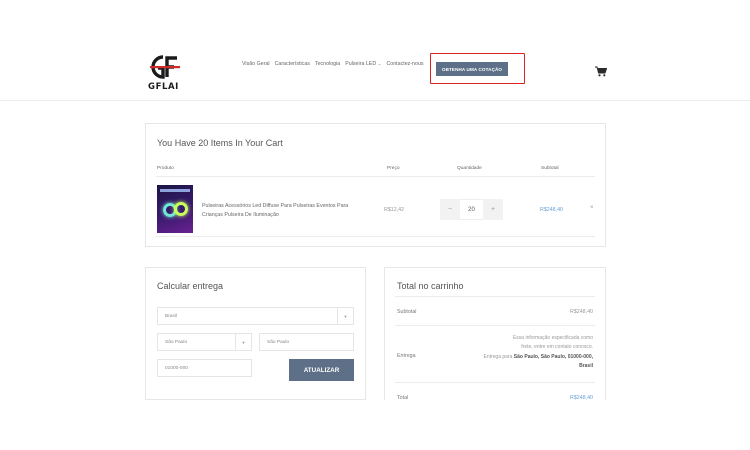  What do you see at coordinates (550, 168) in the screenshot?
I see `column-header-subtotal: Subtotal` at bounding box center [550, 168].